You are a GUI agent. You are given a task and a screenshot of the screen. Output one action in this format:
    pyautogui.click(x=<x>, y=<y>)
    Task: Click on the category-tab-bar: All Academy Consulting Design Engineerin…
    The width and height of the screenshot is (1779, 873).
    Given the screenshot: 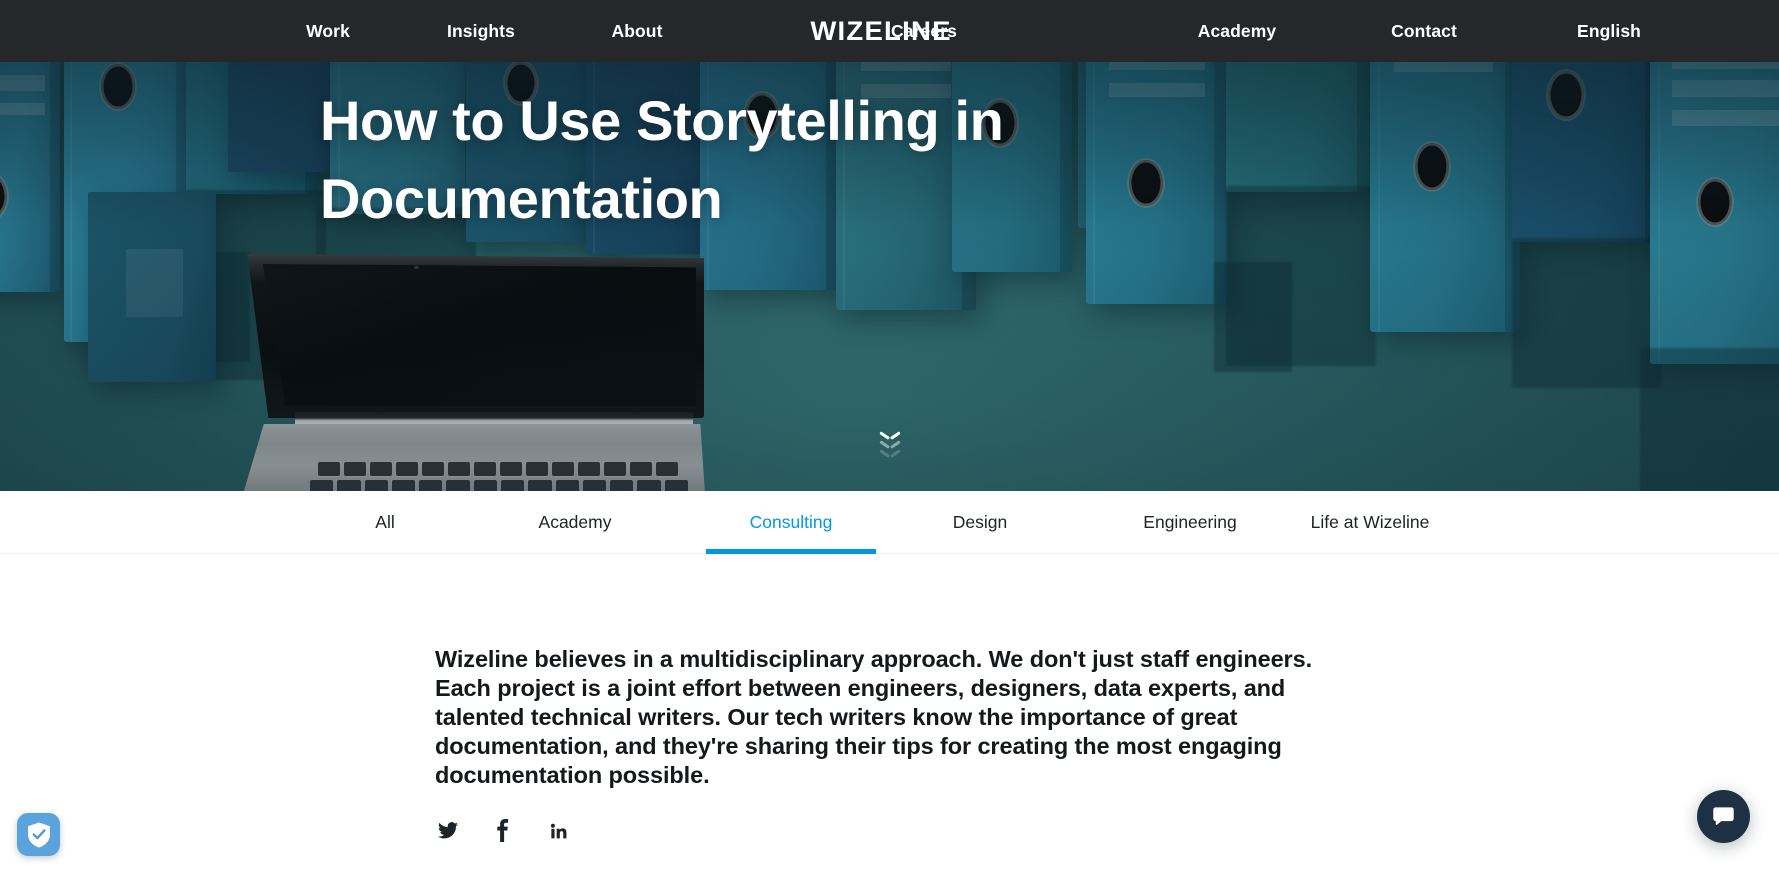 What is the action you would take?
    pyautogui.click(x=889, y=522)
    